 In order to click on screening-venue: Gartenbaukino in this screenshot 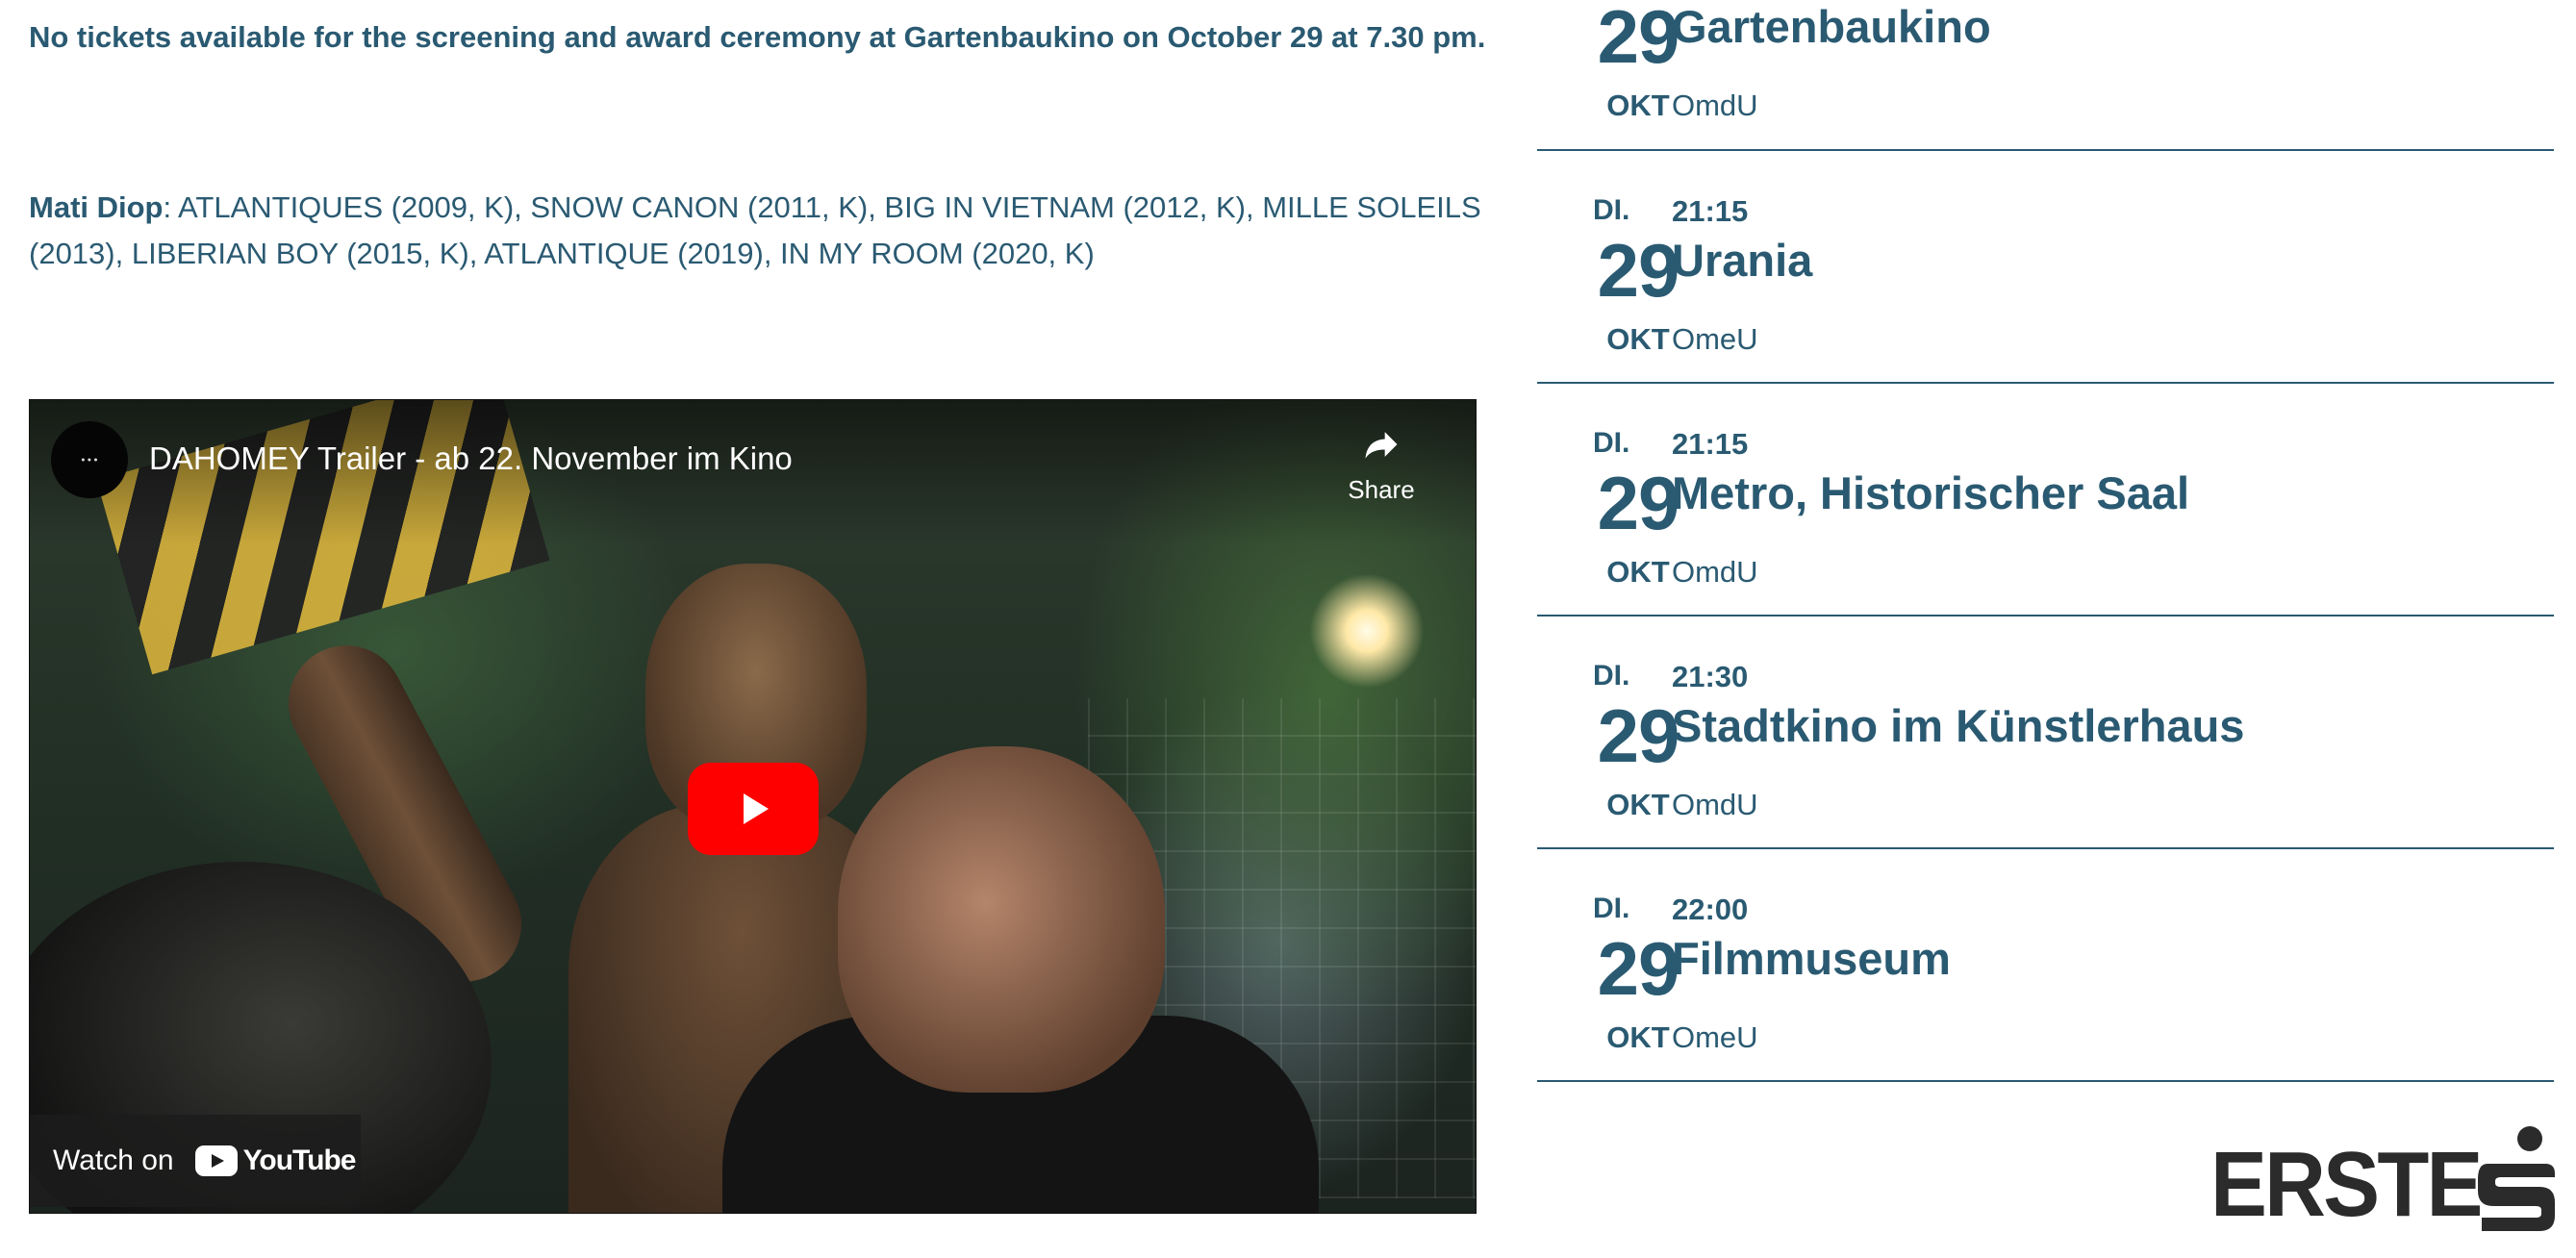, I will do `click(1832, 27)`.